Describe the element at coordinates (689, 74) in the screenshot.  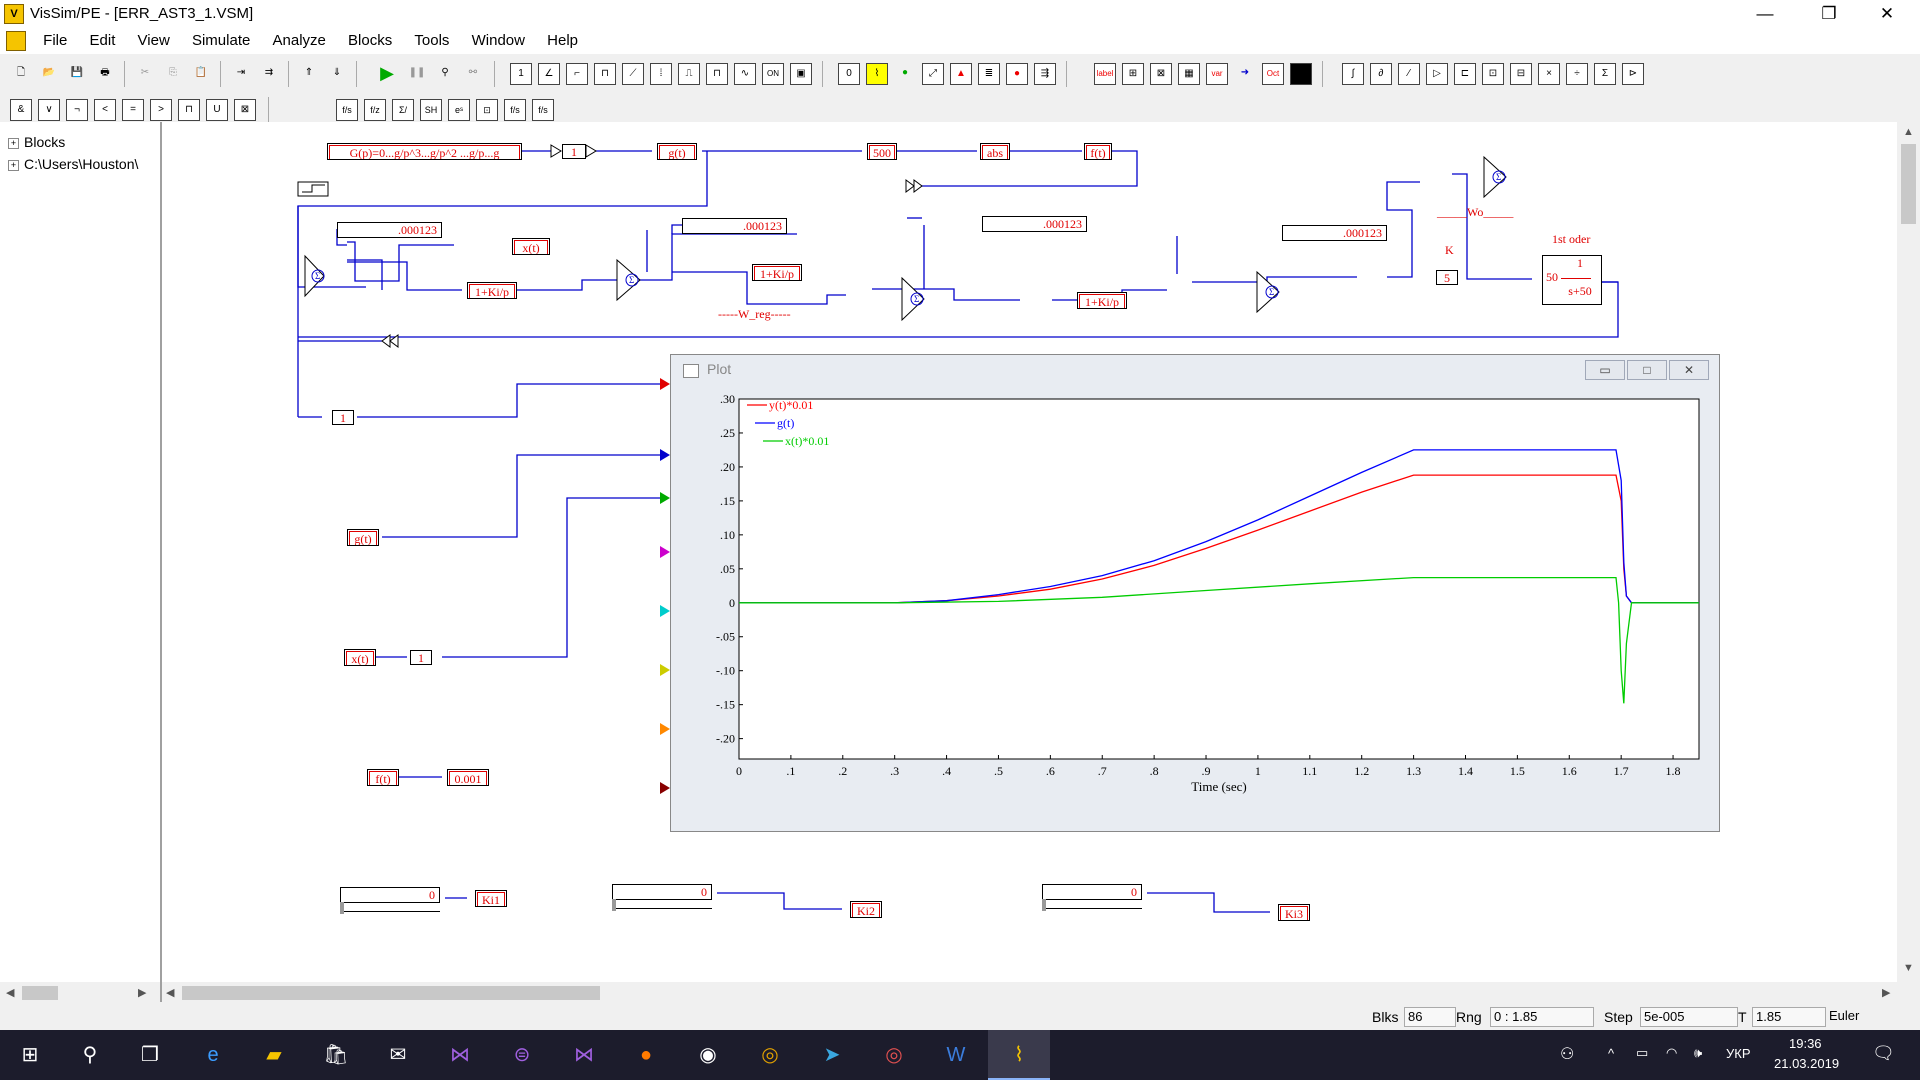
I see `square-wave-icon: ⎍` at that location.